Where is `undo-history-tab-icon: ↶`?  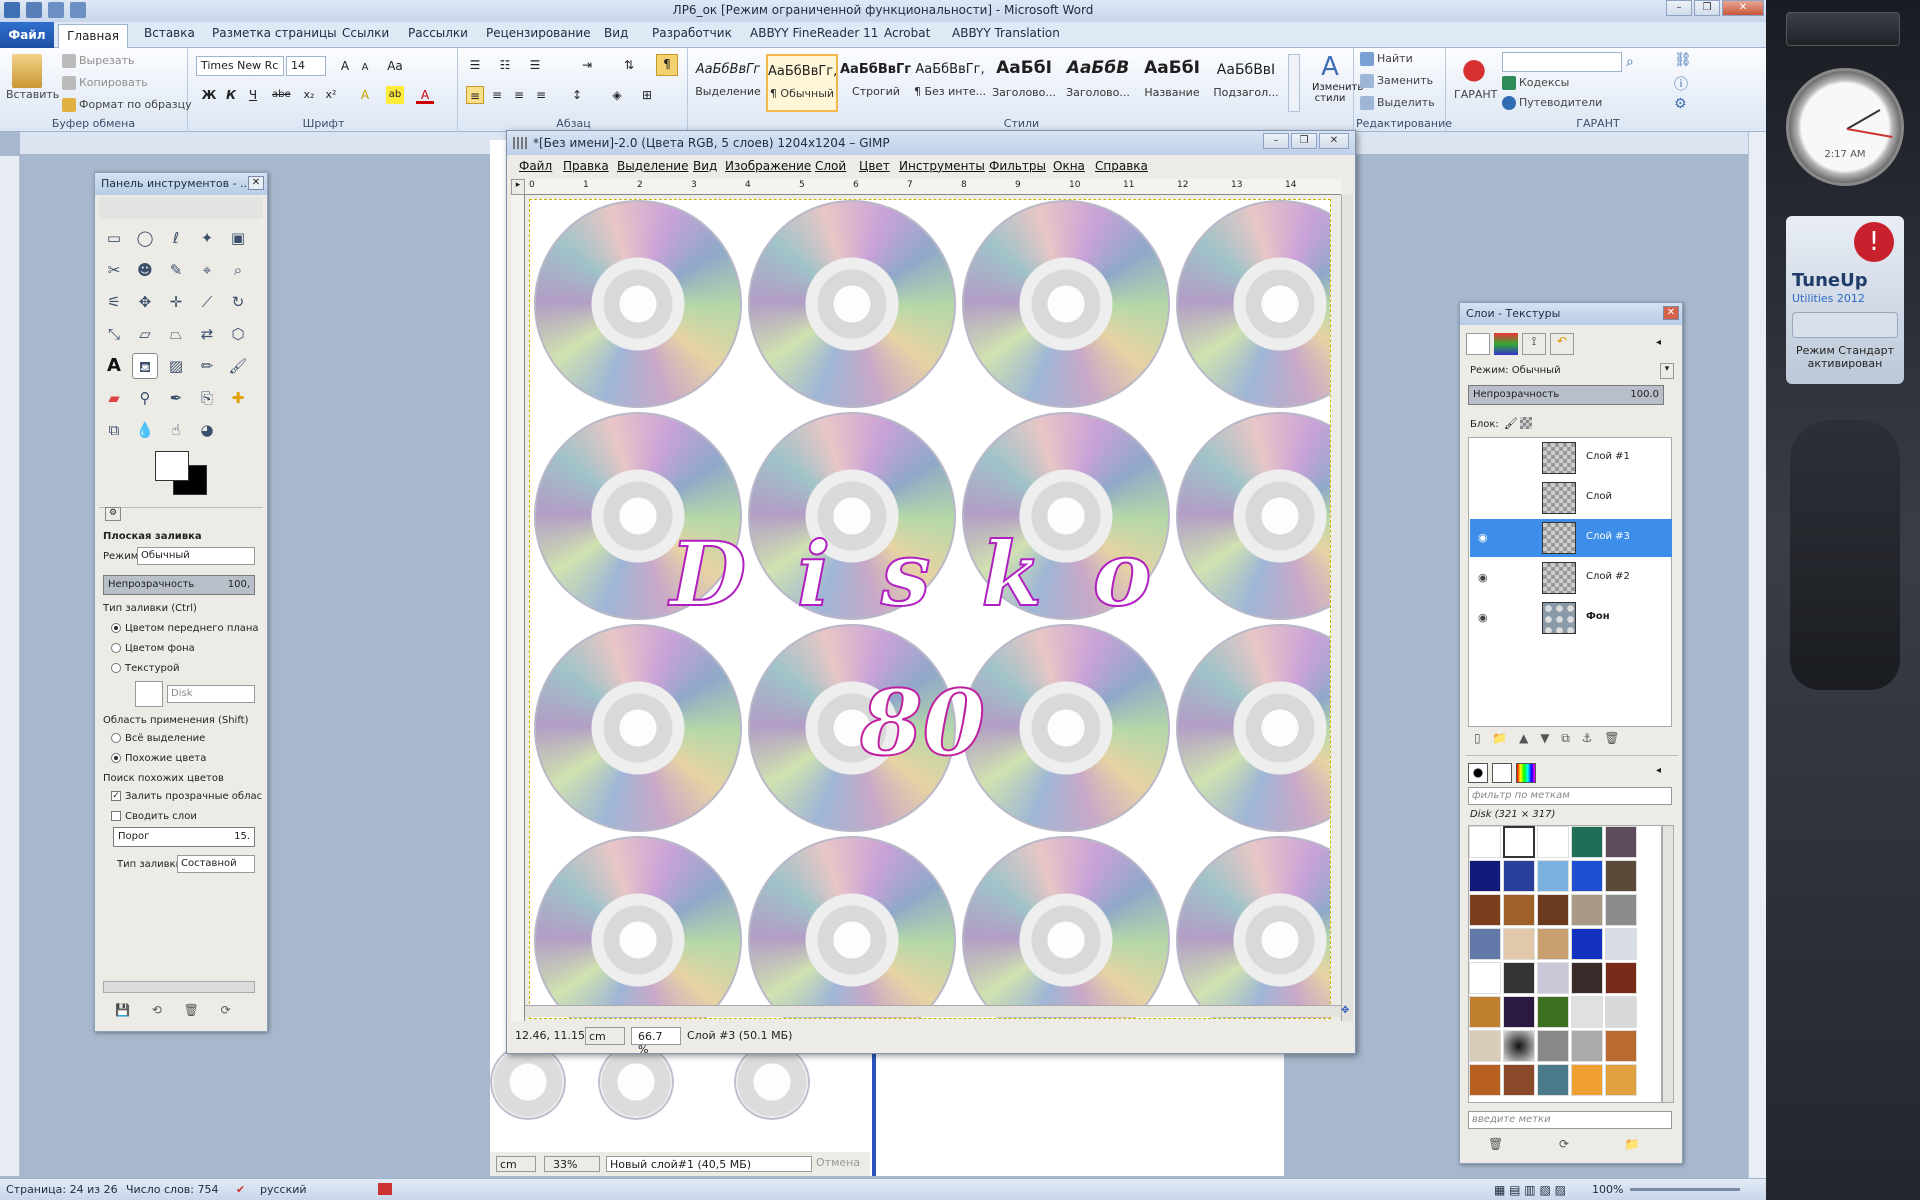 undo-history-tab-icon: ↶ is located at coordinates (1562, 344).